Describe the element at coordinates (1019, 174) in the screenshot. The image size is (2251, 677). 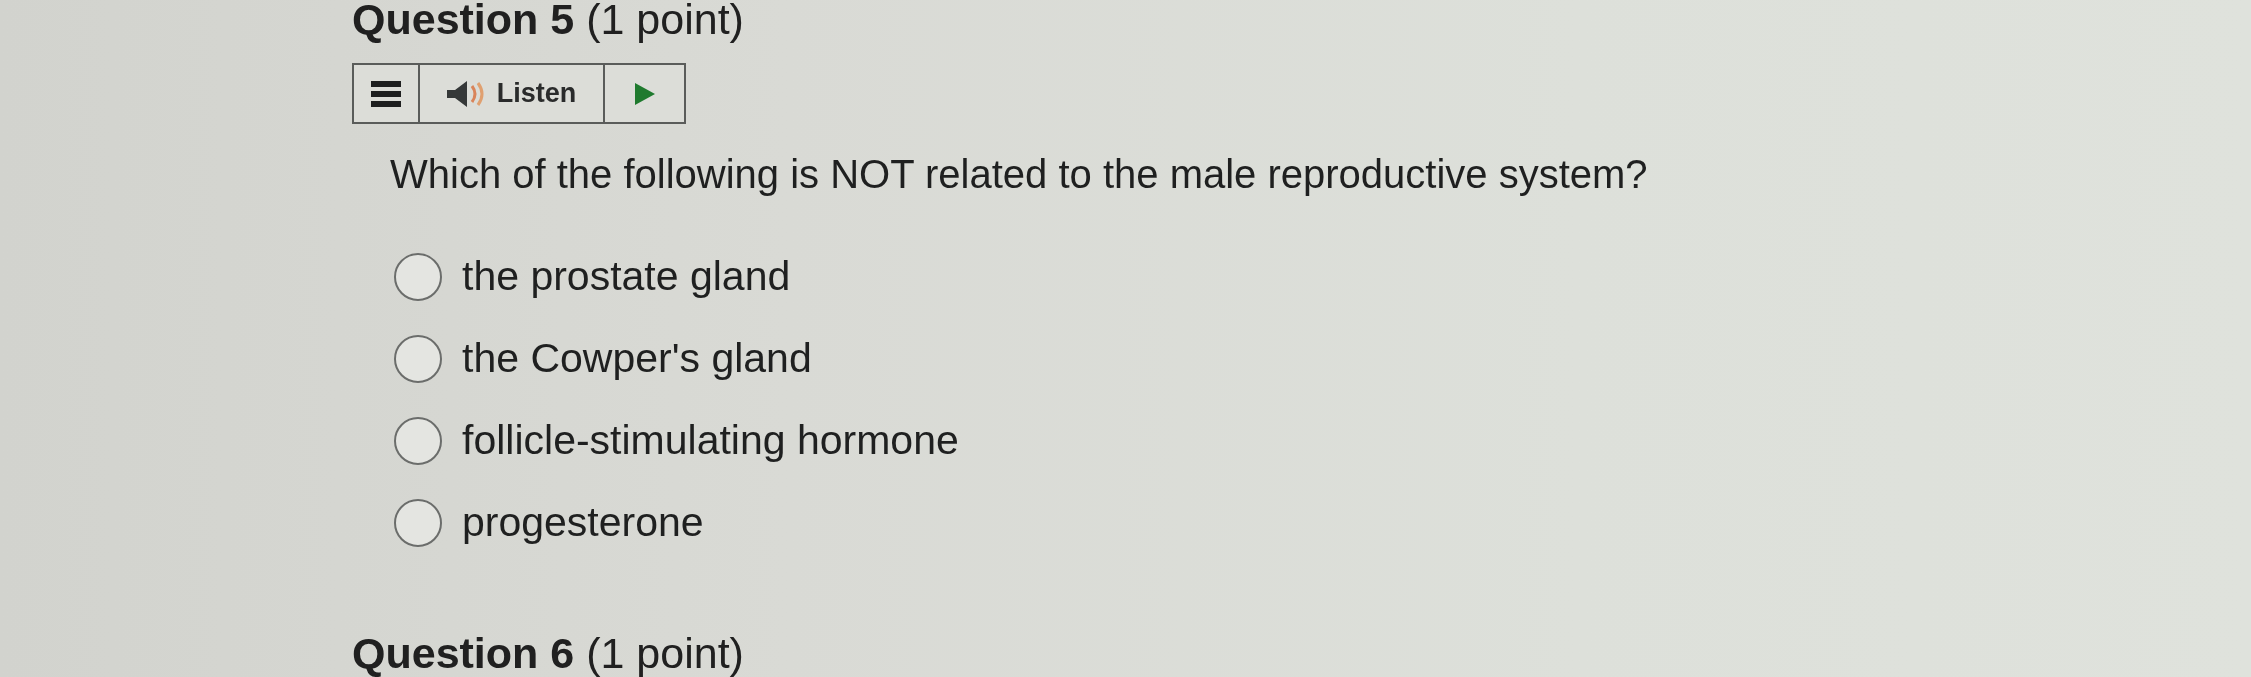
I see `question-text: Which of the following is NOT related to the male reproductive system?` at that location.